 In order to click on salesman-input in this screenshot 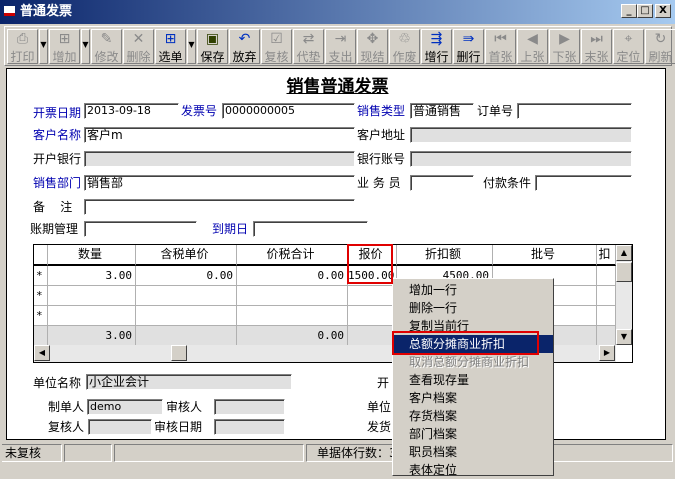, I will do `click(442, 183)`.